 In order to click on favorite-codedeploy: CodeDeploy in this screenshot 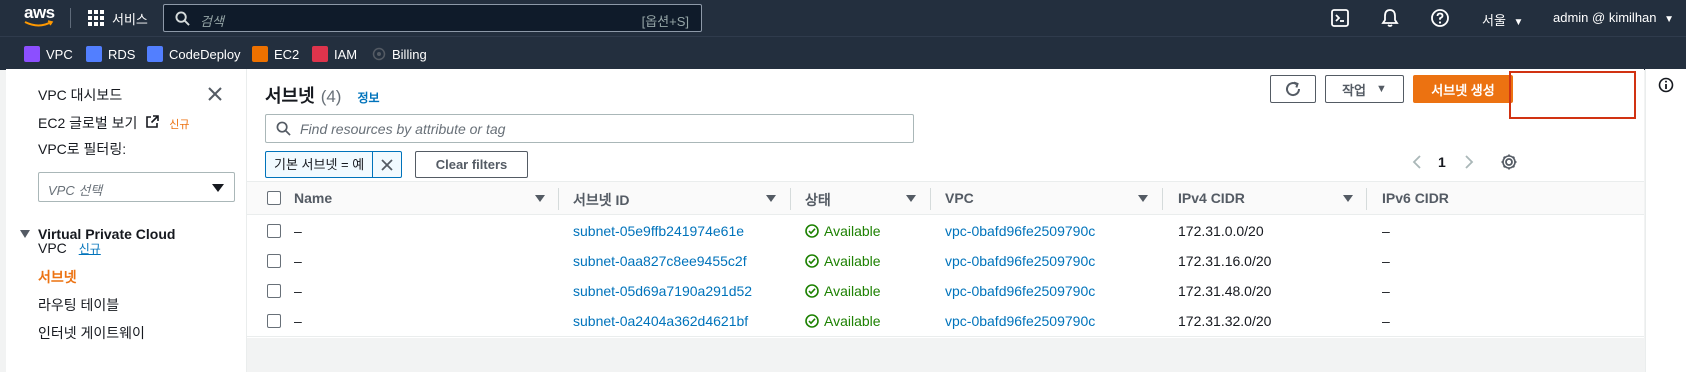, I will do `click(194, 54)`.